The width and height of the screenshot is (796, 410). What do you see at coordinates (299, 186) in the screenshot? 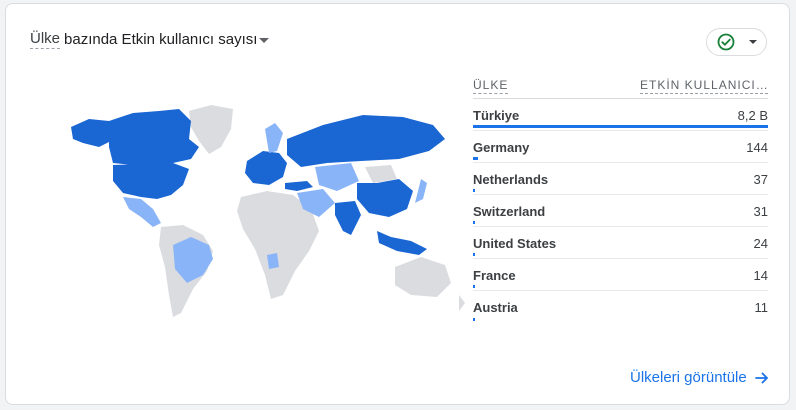
I see `map-region-turkiye` at bounding box center [299, 186].